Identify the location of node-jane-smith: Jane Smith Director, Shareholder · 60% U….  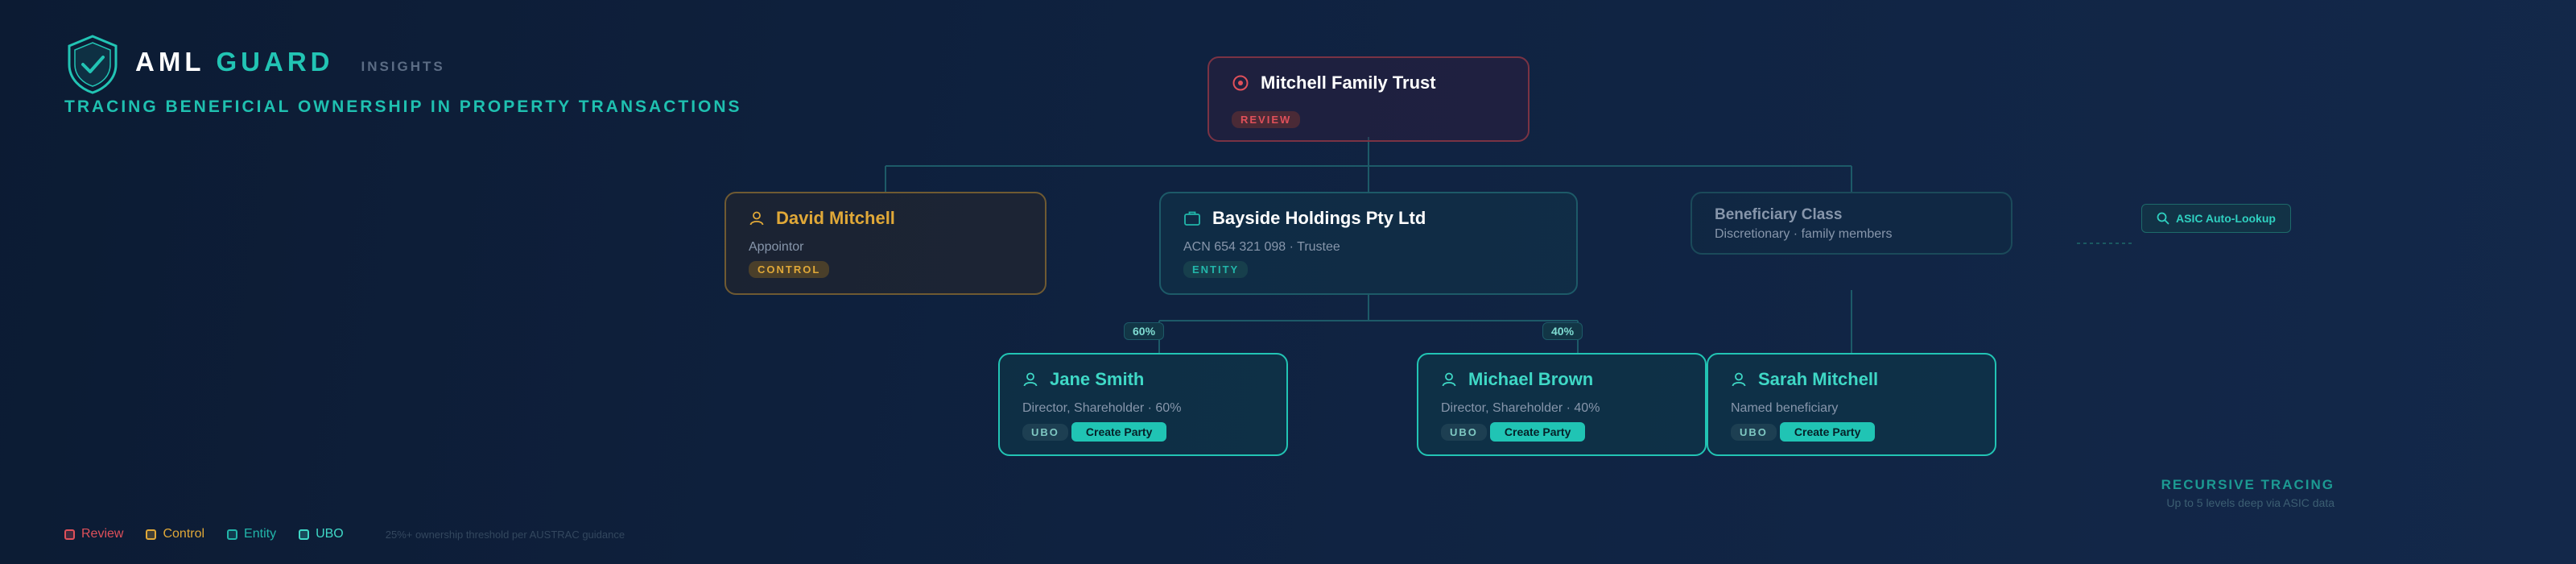
(1143, 404).